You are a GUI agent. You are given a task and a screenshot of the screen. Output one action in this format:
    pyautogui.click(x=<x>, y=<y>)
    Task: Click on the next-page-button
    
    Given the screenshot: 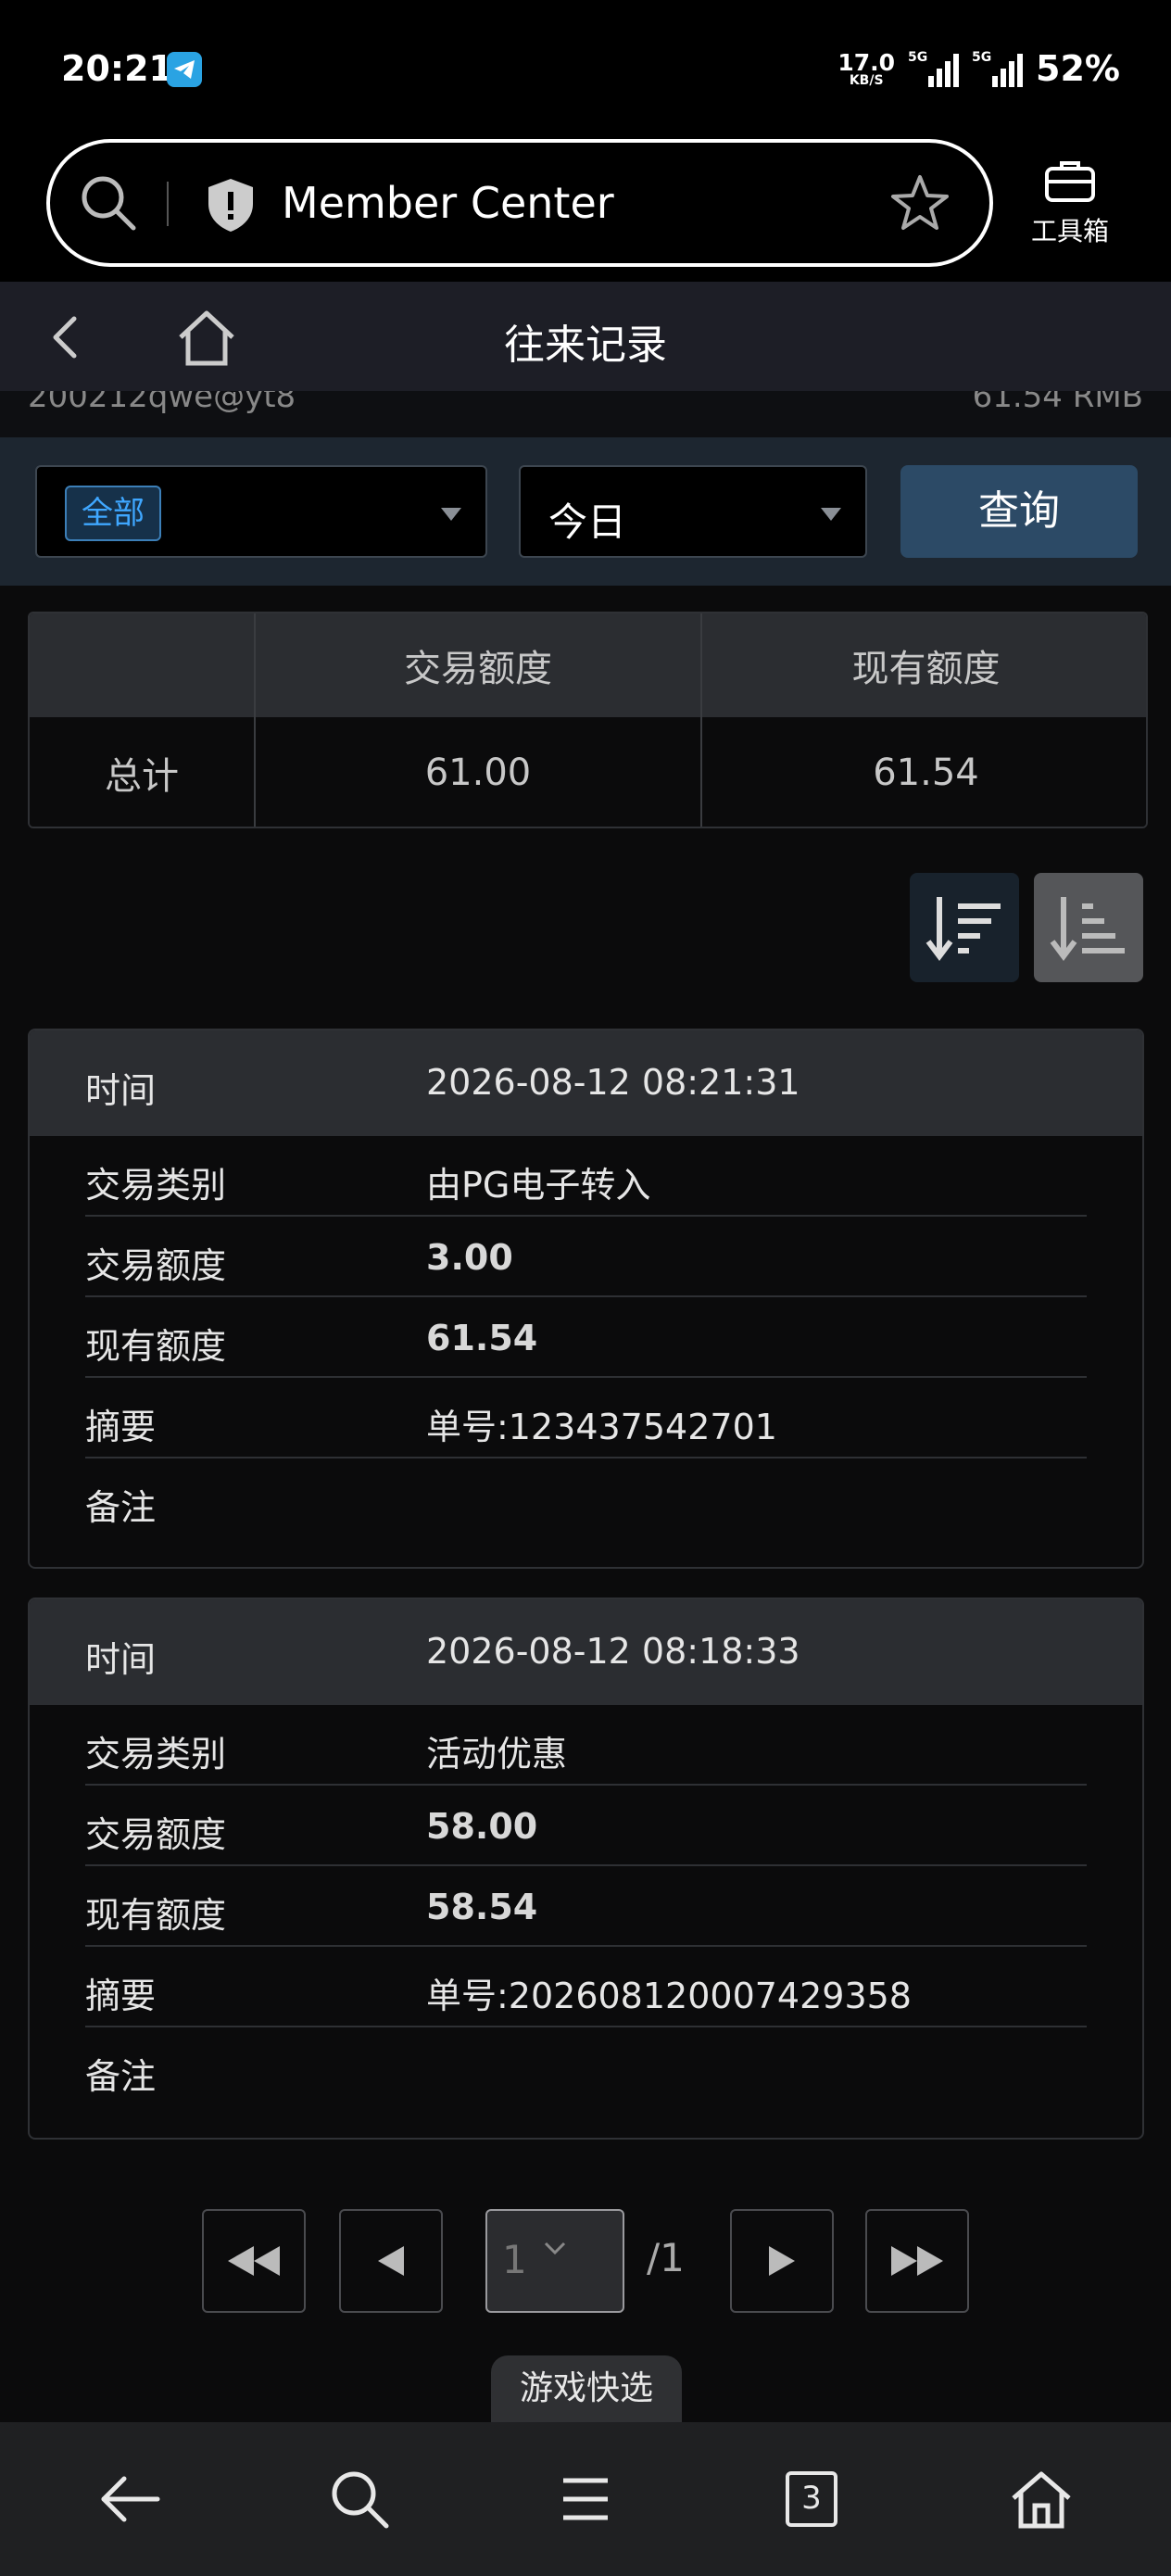 What is the action you would take?
    pyautogui.click(x=782, y=2261)
    